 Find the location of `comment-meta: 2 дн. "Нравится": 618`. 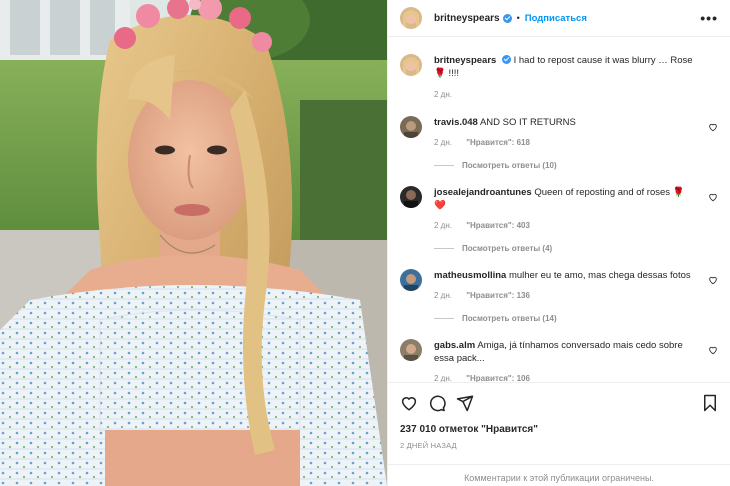

comment-meta: 2 дн. "Нравится": 618 is located at coordinates (565, 142).